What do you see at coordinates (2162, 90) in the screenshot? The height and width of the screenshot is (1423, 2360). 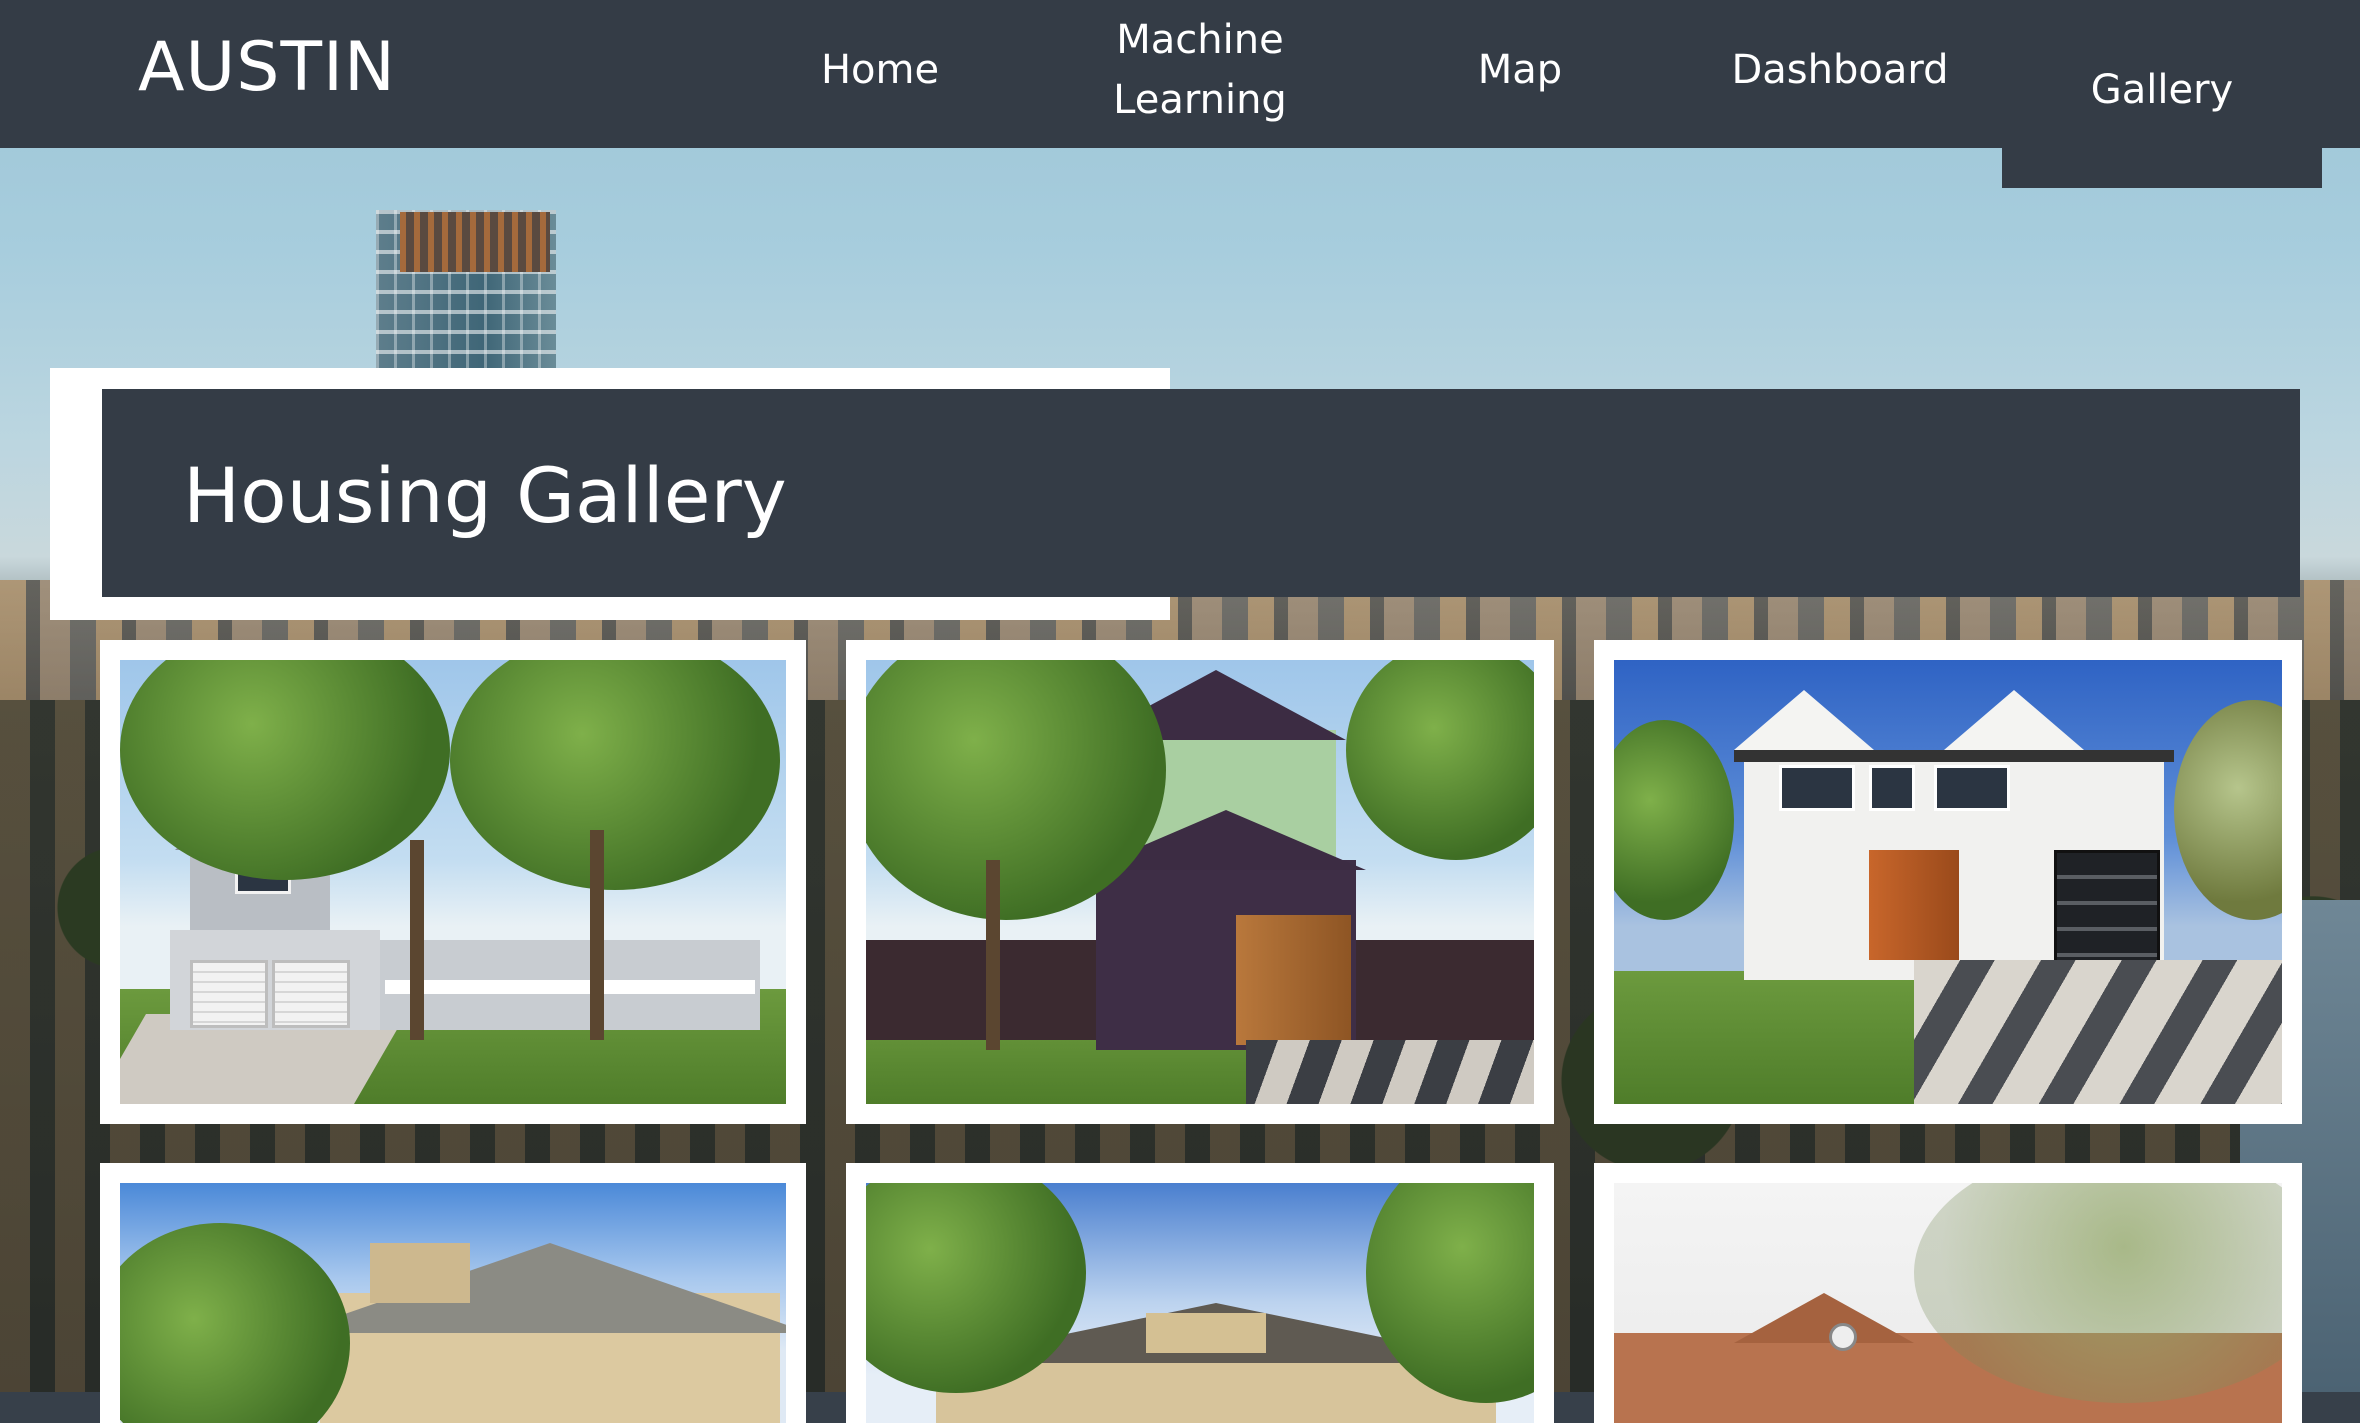 I see `nav-gallery: Gallery` at bounding box center [2162, 90].